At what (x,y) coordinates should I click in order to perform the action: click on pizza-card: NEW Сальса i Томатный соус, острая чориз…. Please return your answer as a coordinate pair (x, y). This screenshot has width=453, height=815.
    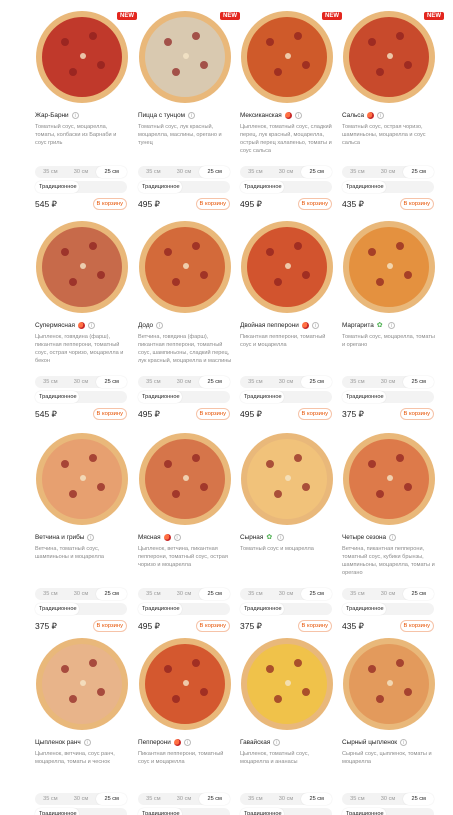
    Looking at the image, I should click on (393, 110).